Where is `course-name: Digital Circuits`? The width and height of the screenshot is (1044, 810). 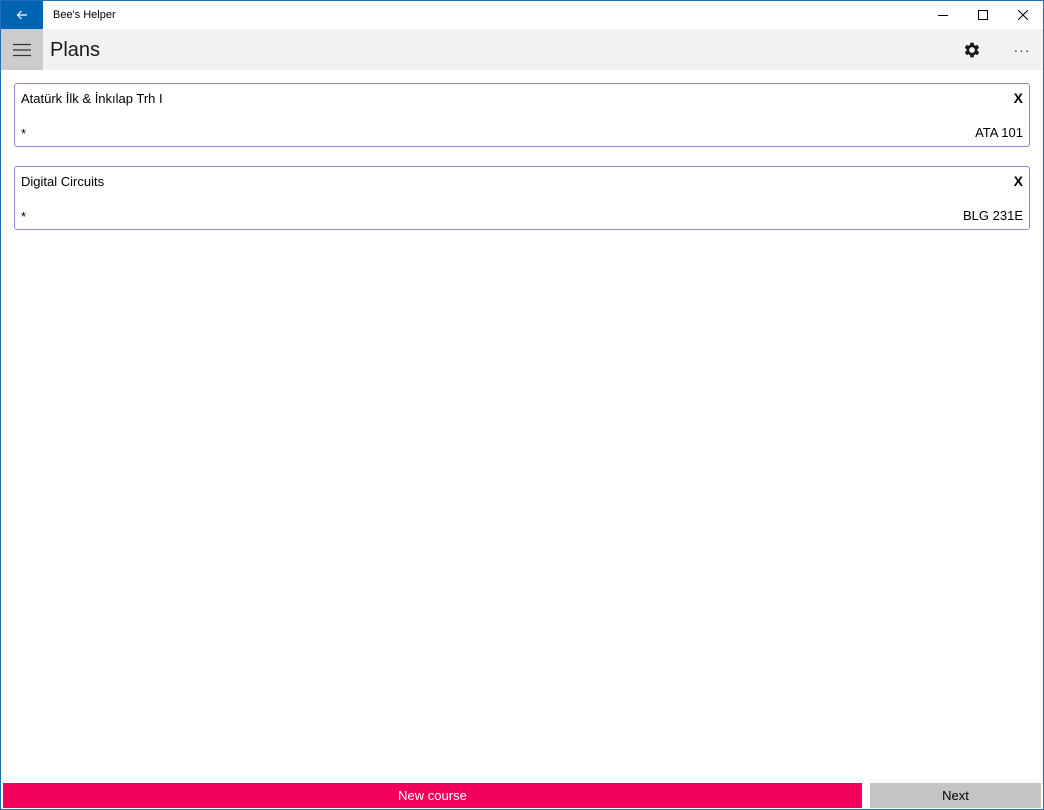
course-name: Digital Circuits is located at coordinates (63, 181).